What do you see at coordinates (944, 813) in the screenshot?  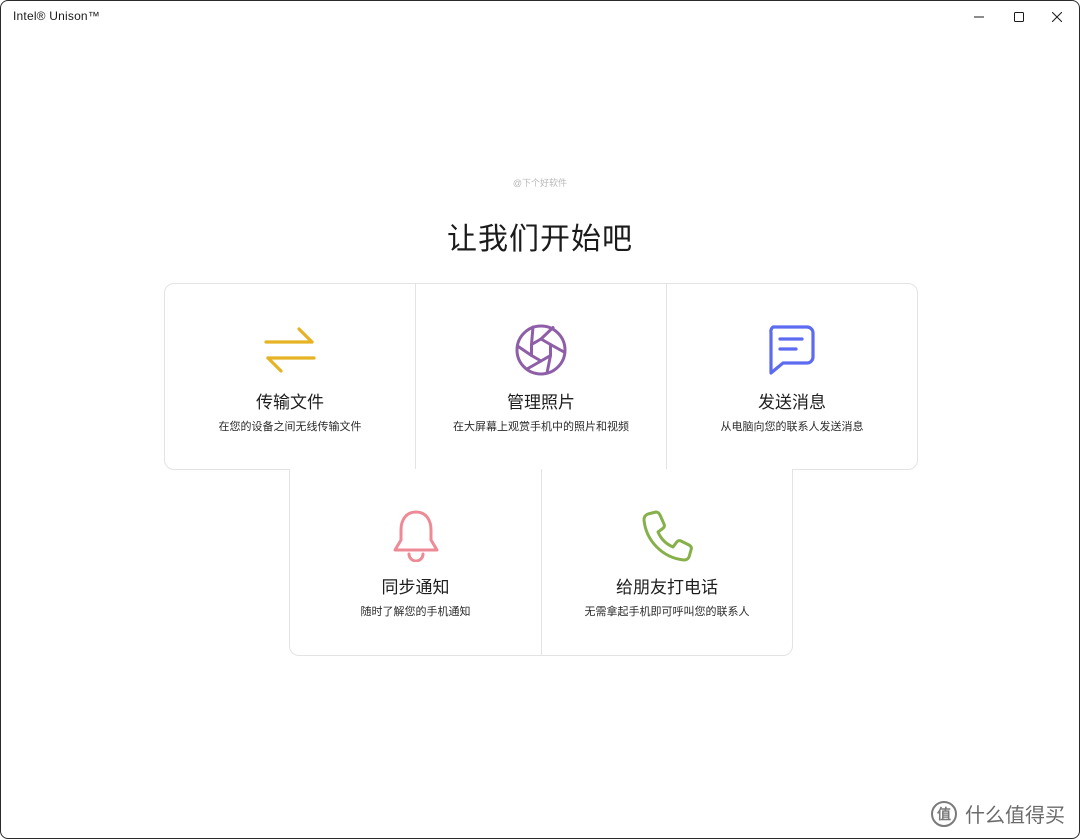 I see `brand-logo-icon: 值` at bounding box center [944, 813].